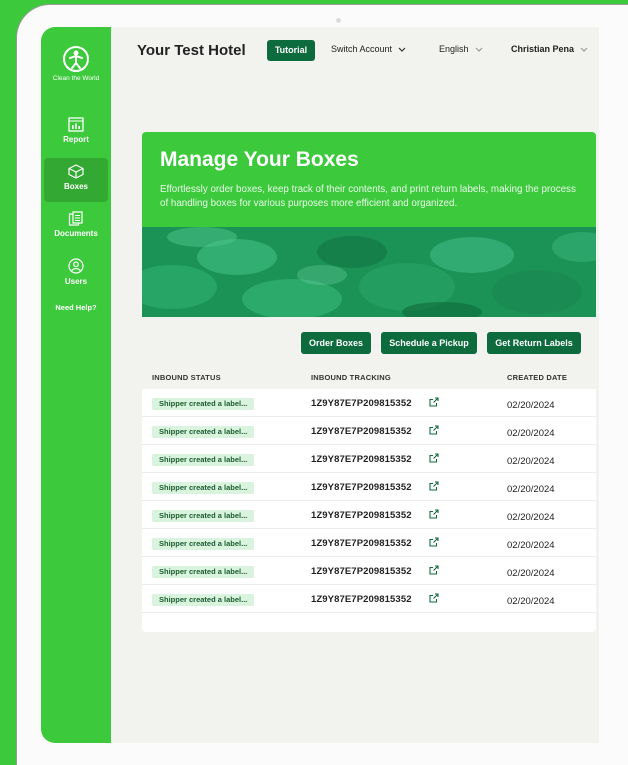  I want to click on language-dropdown: English, so click(461, 49).